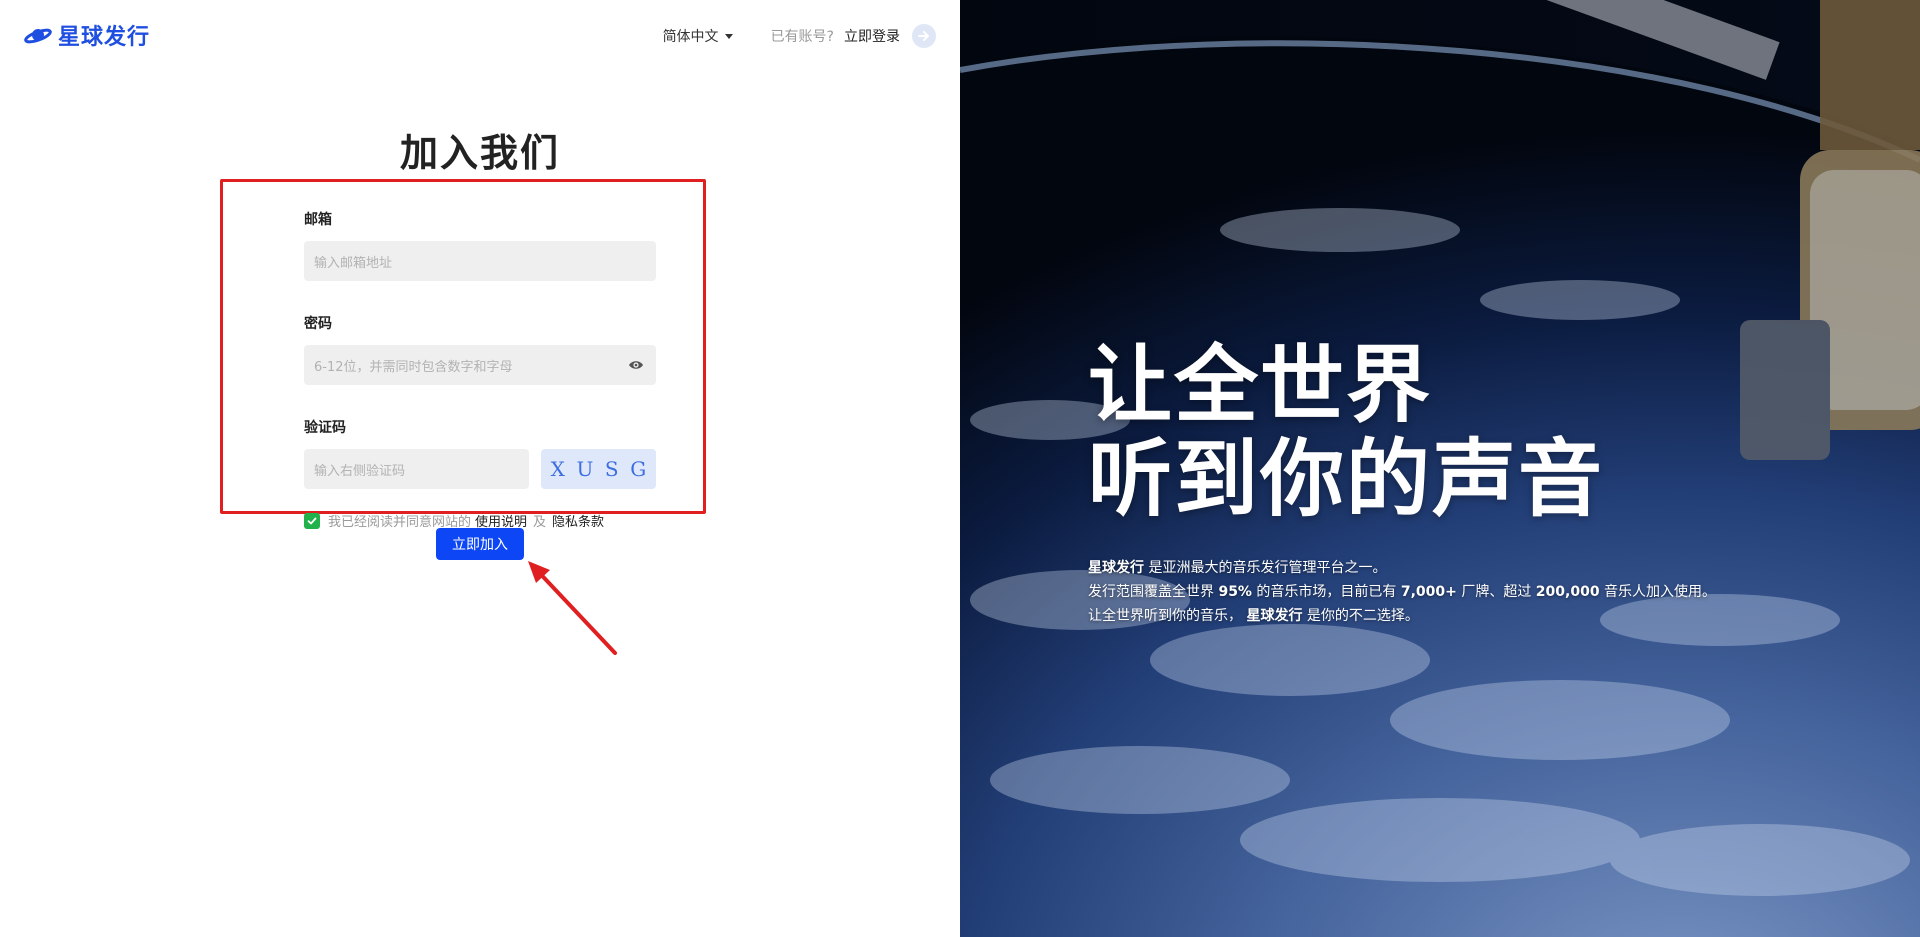 The height and width of the screenshot is (937, 1920). Describe the element at coordinates (598, 469) in the screenshot. I see `captcha-image: X U S G` at that location.